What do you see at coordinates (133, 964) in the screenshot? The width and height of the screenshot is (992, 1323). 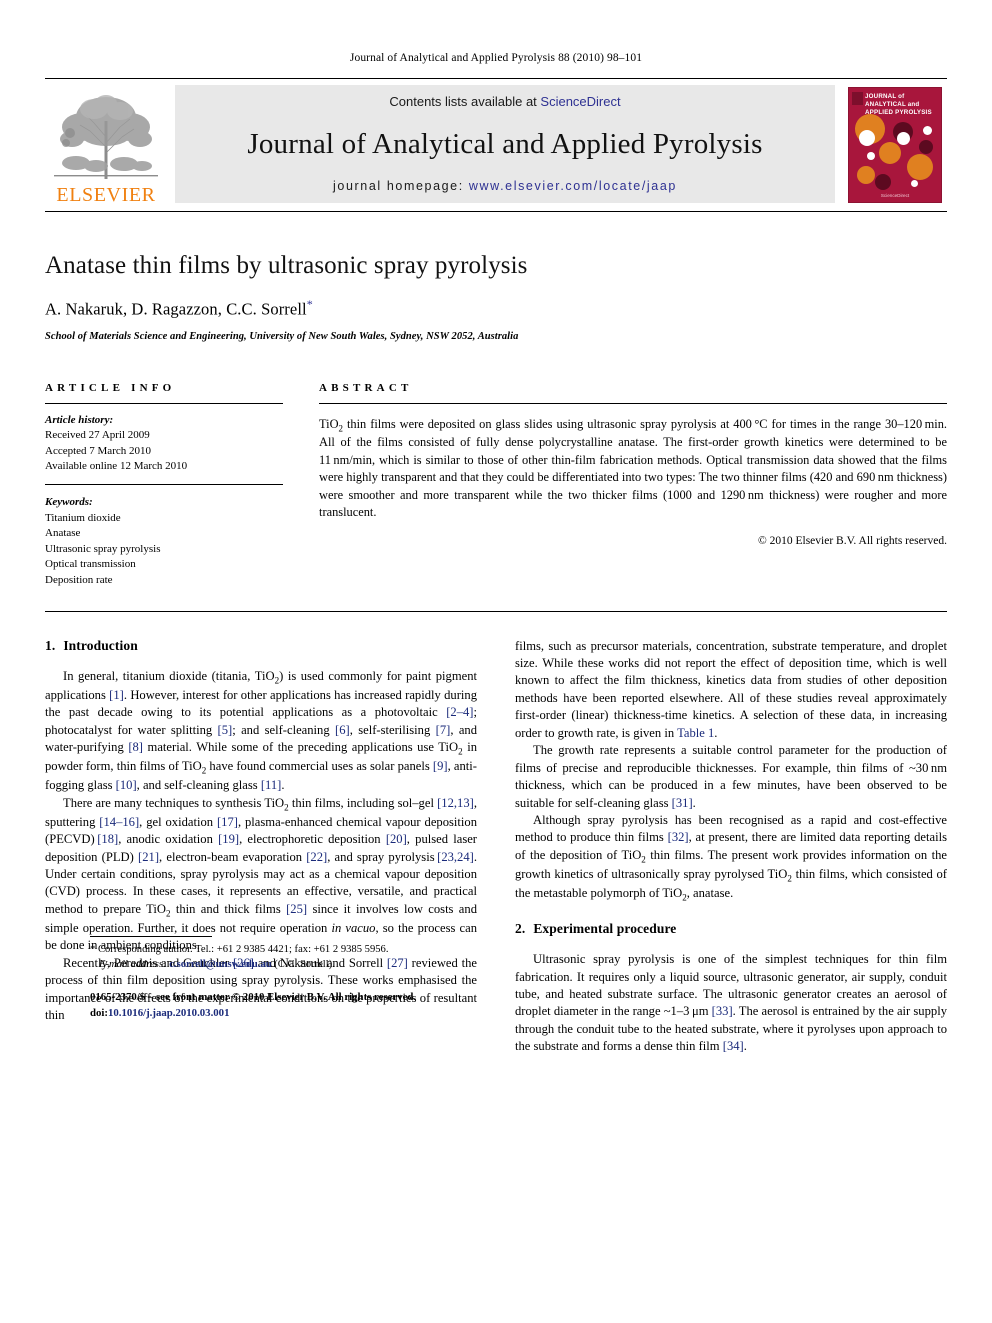 I see `email-label: E-mail address:` at bounding box center [133, 964].